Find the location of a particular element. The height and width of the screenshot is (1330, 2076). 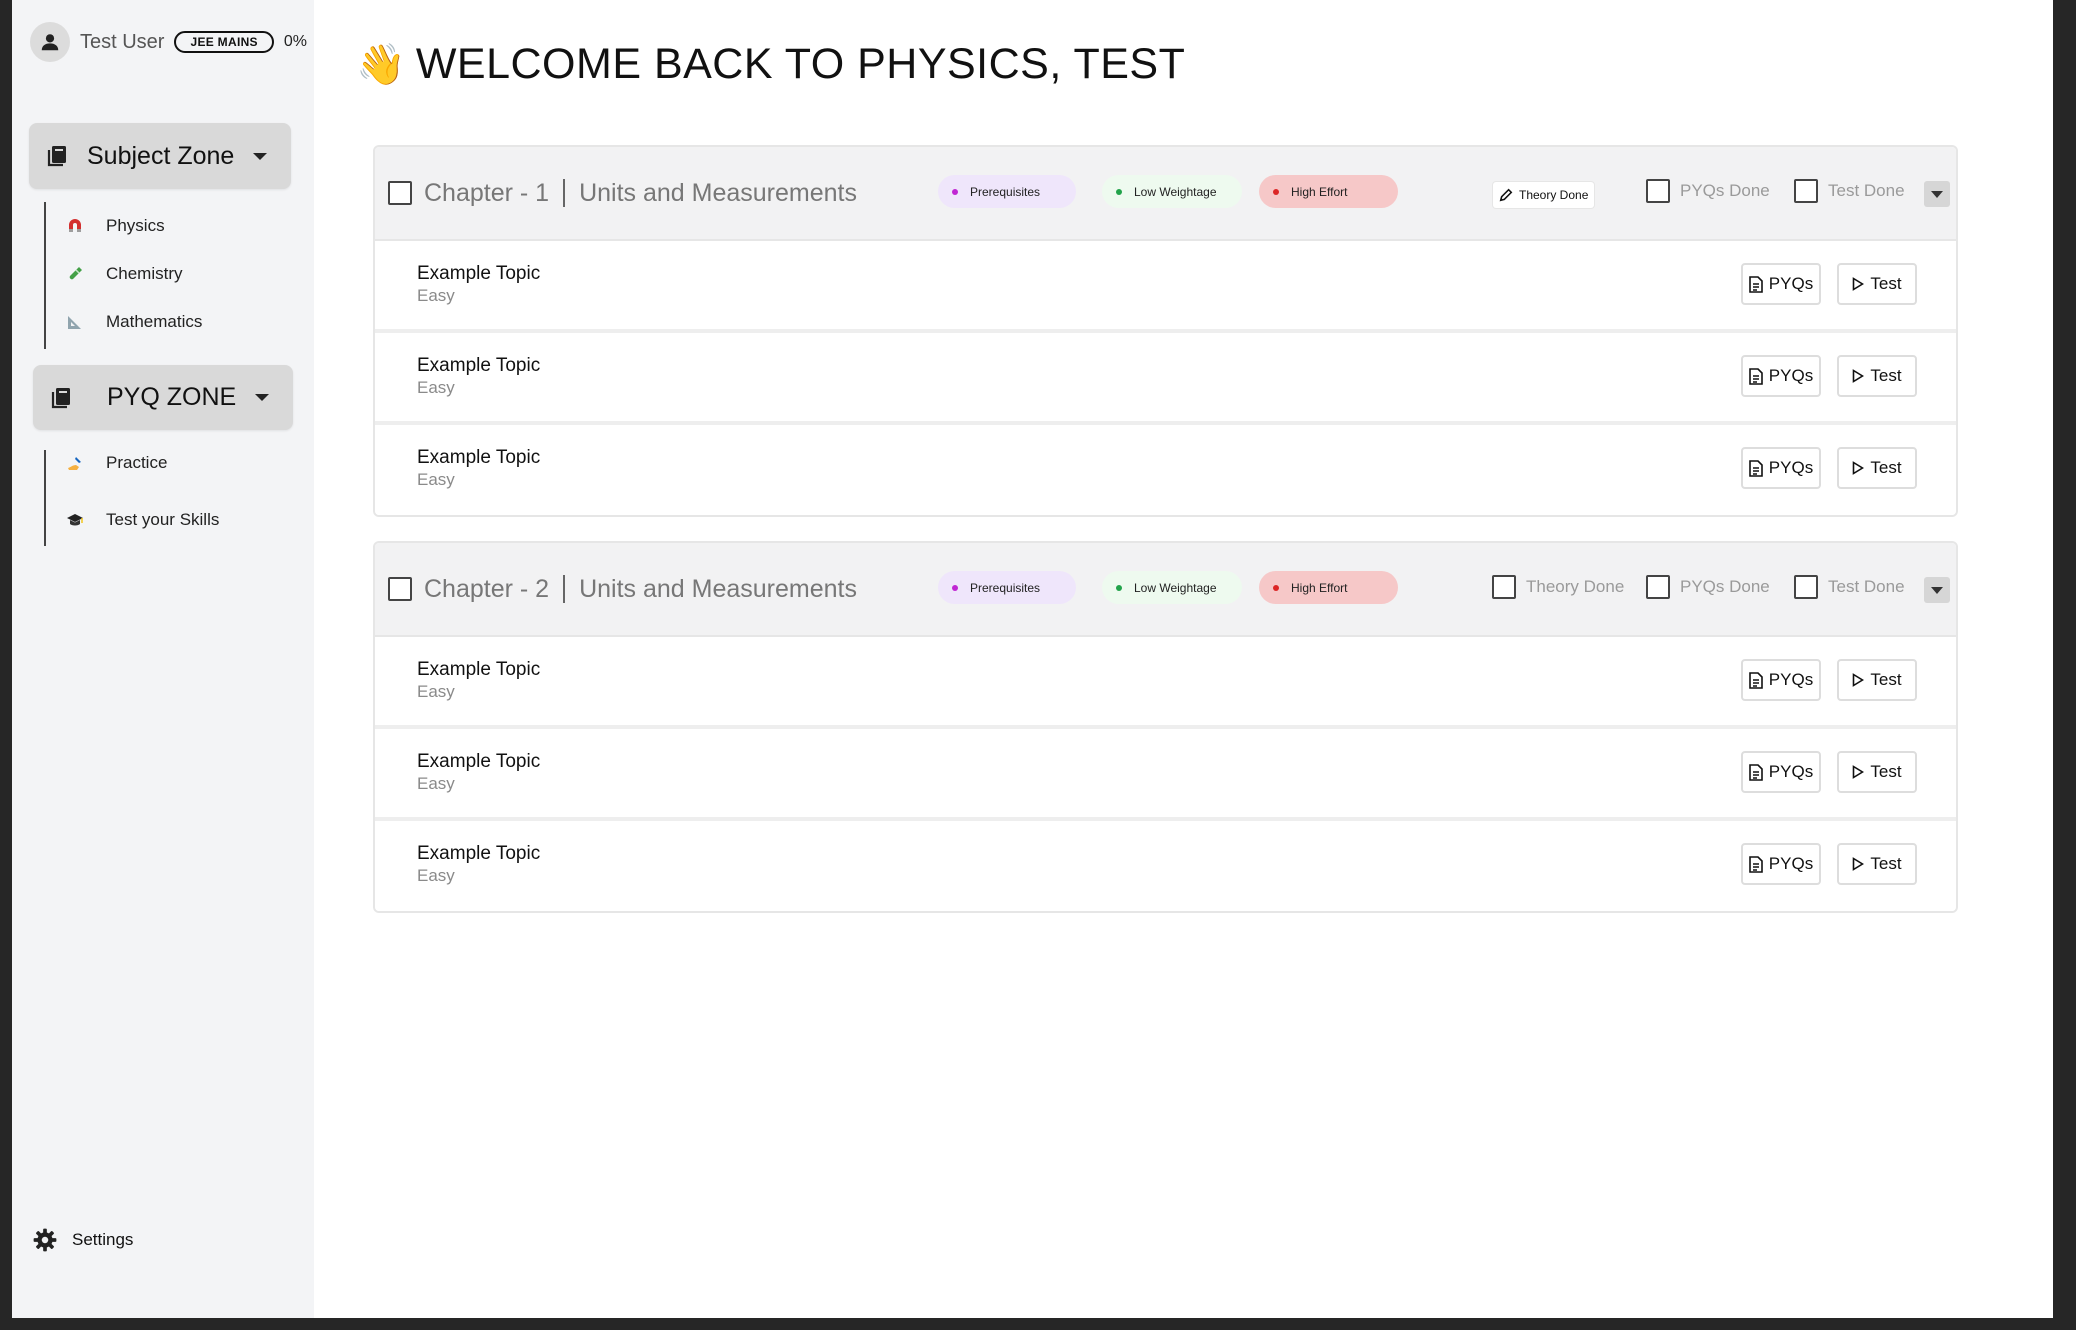

theory-done-toggle: Theory Done is located at coordinates (1558, 587).